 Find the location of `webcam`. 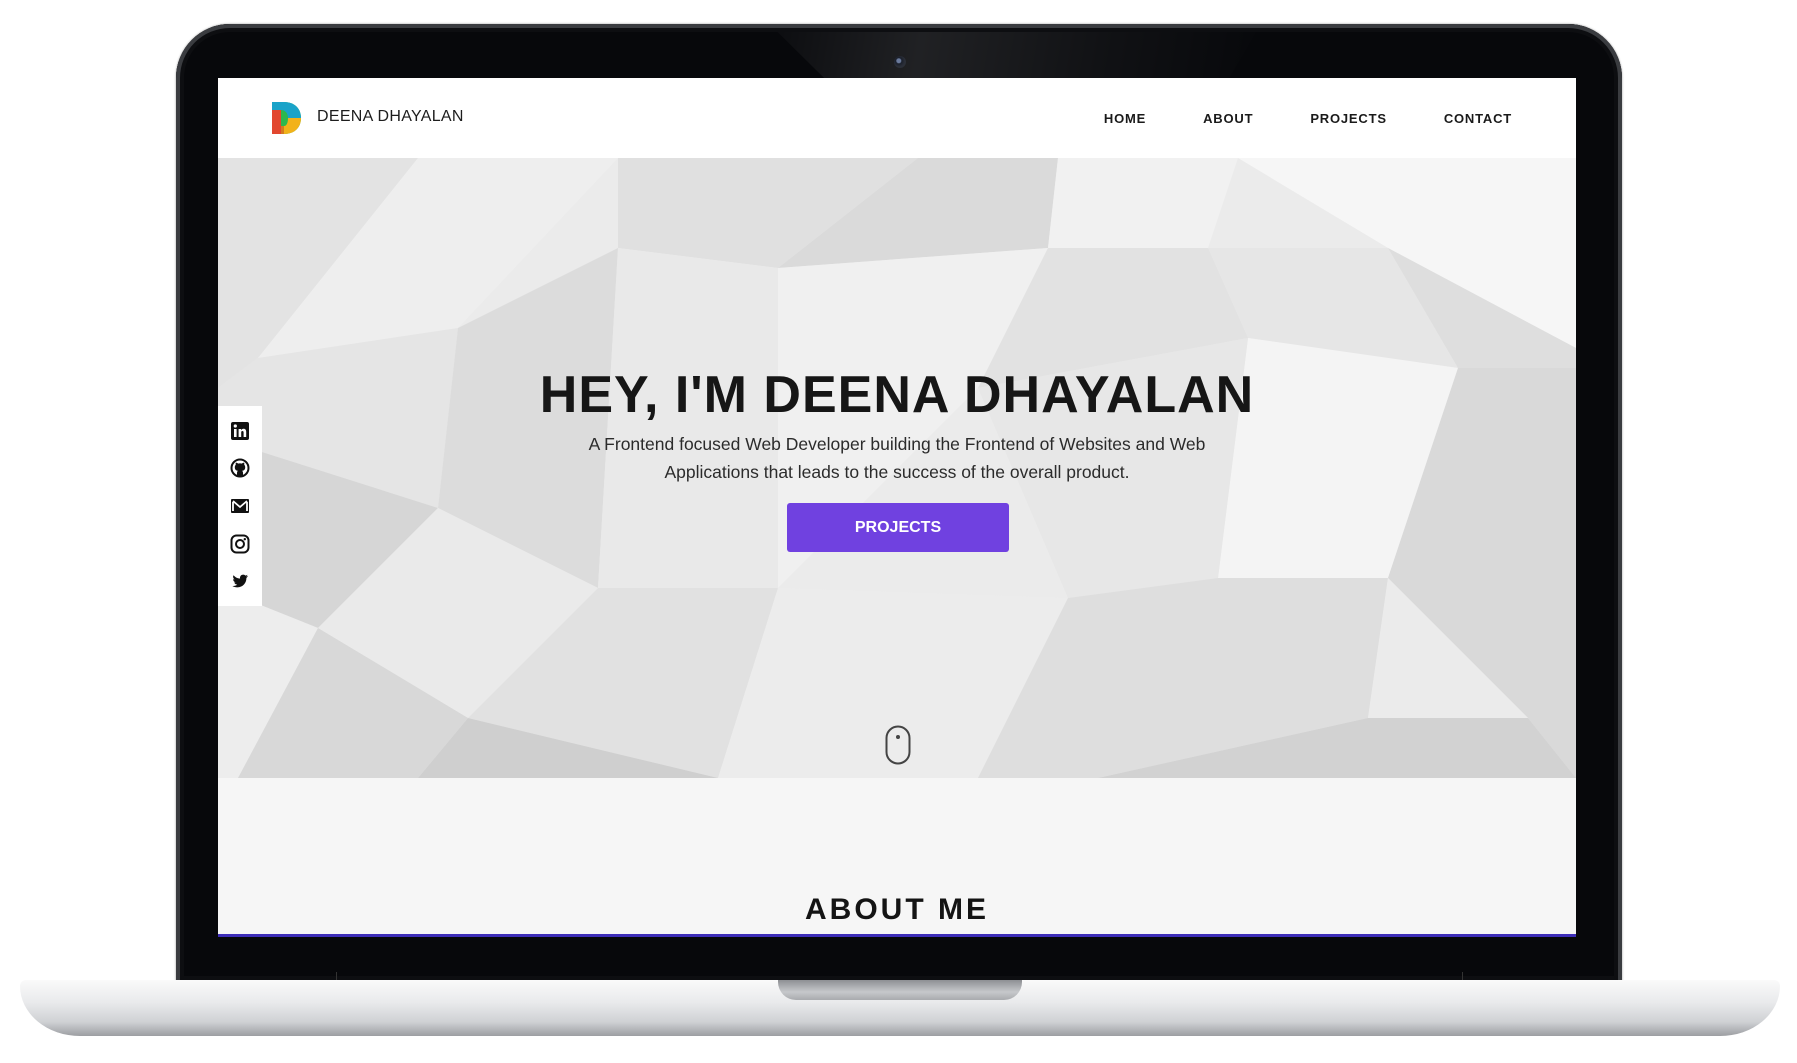

webcam is located at coordinates (900, 62).